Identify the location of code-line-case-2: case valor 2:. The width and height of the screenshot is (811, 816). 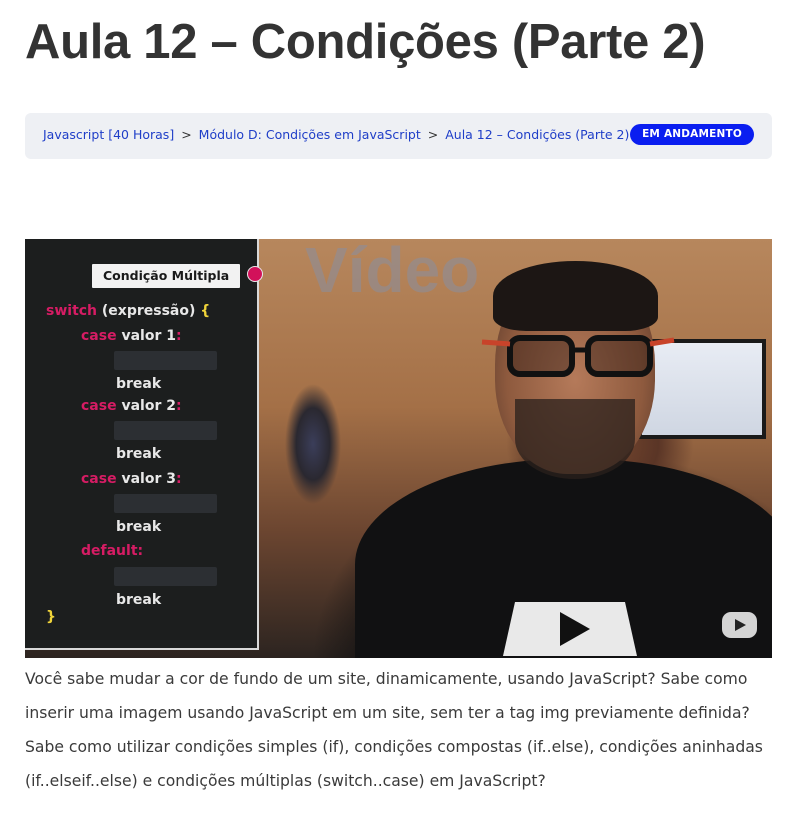
(131, 406).